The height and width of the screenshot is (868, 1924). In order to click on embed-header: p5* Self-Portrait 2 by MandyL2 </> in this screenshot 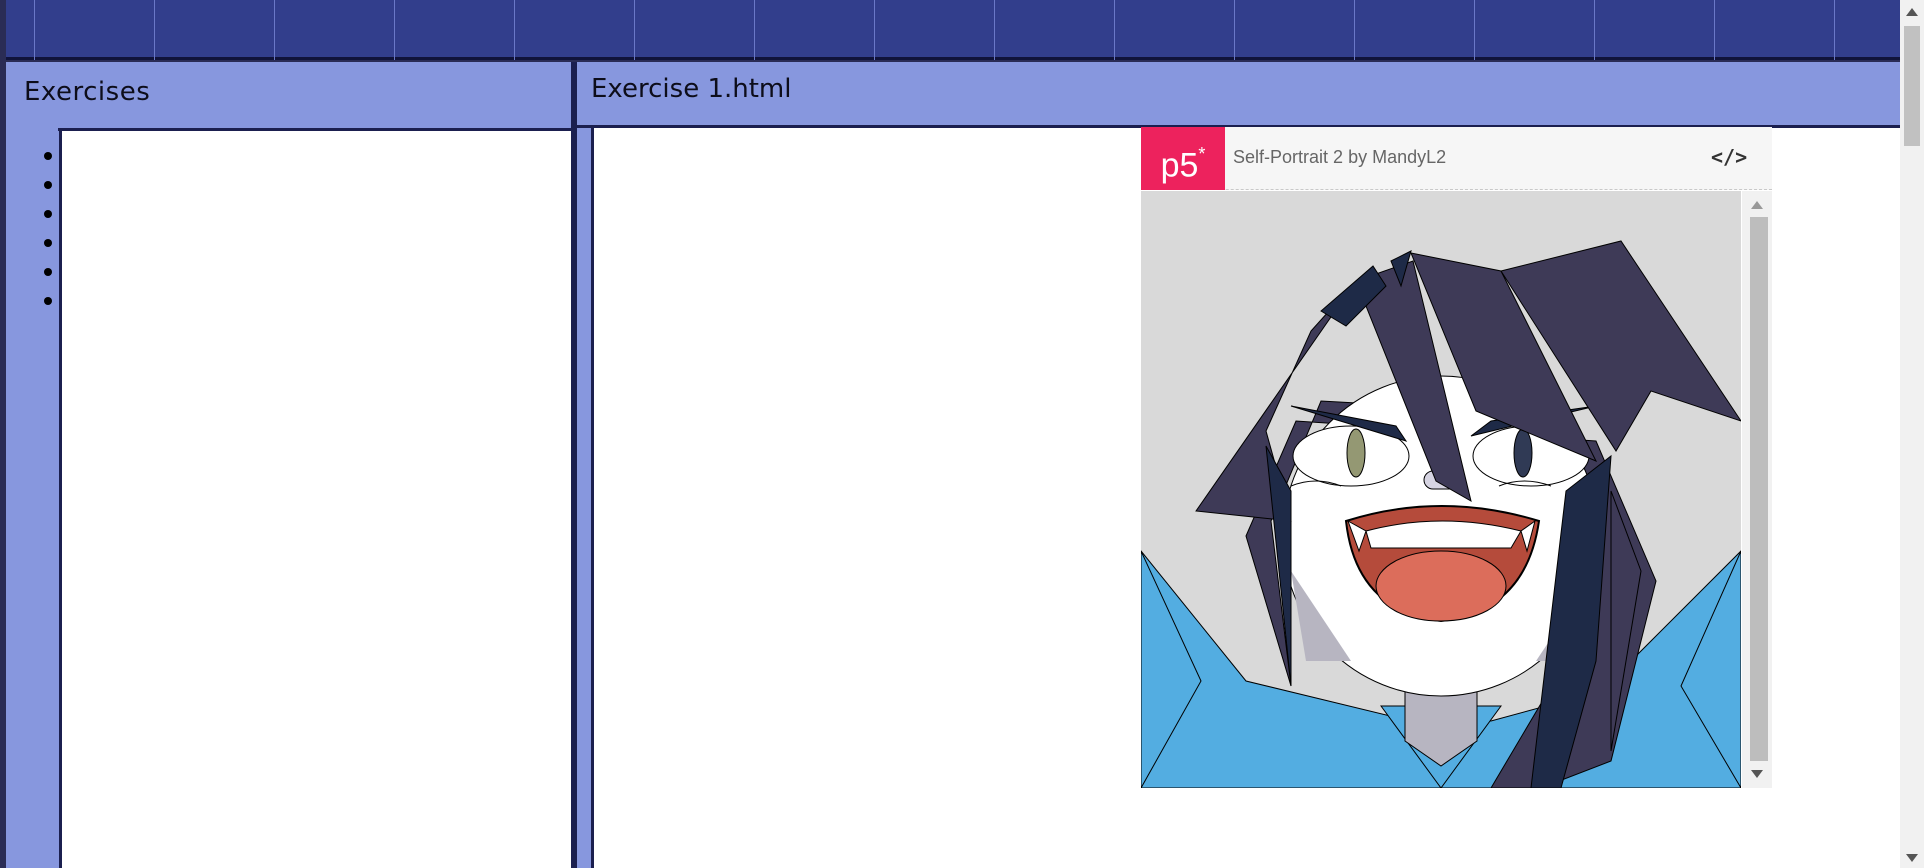, I will do `click(1456, 158)`.